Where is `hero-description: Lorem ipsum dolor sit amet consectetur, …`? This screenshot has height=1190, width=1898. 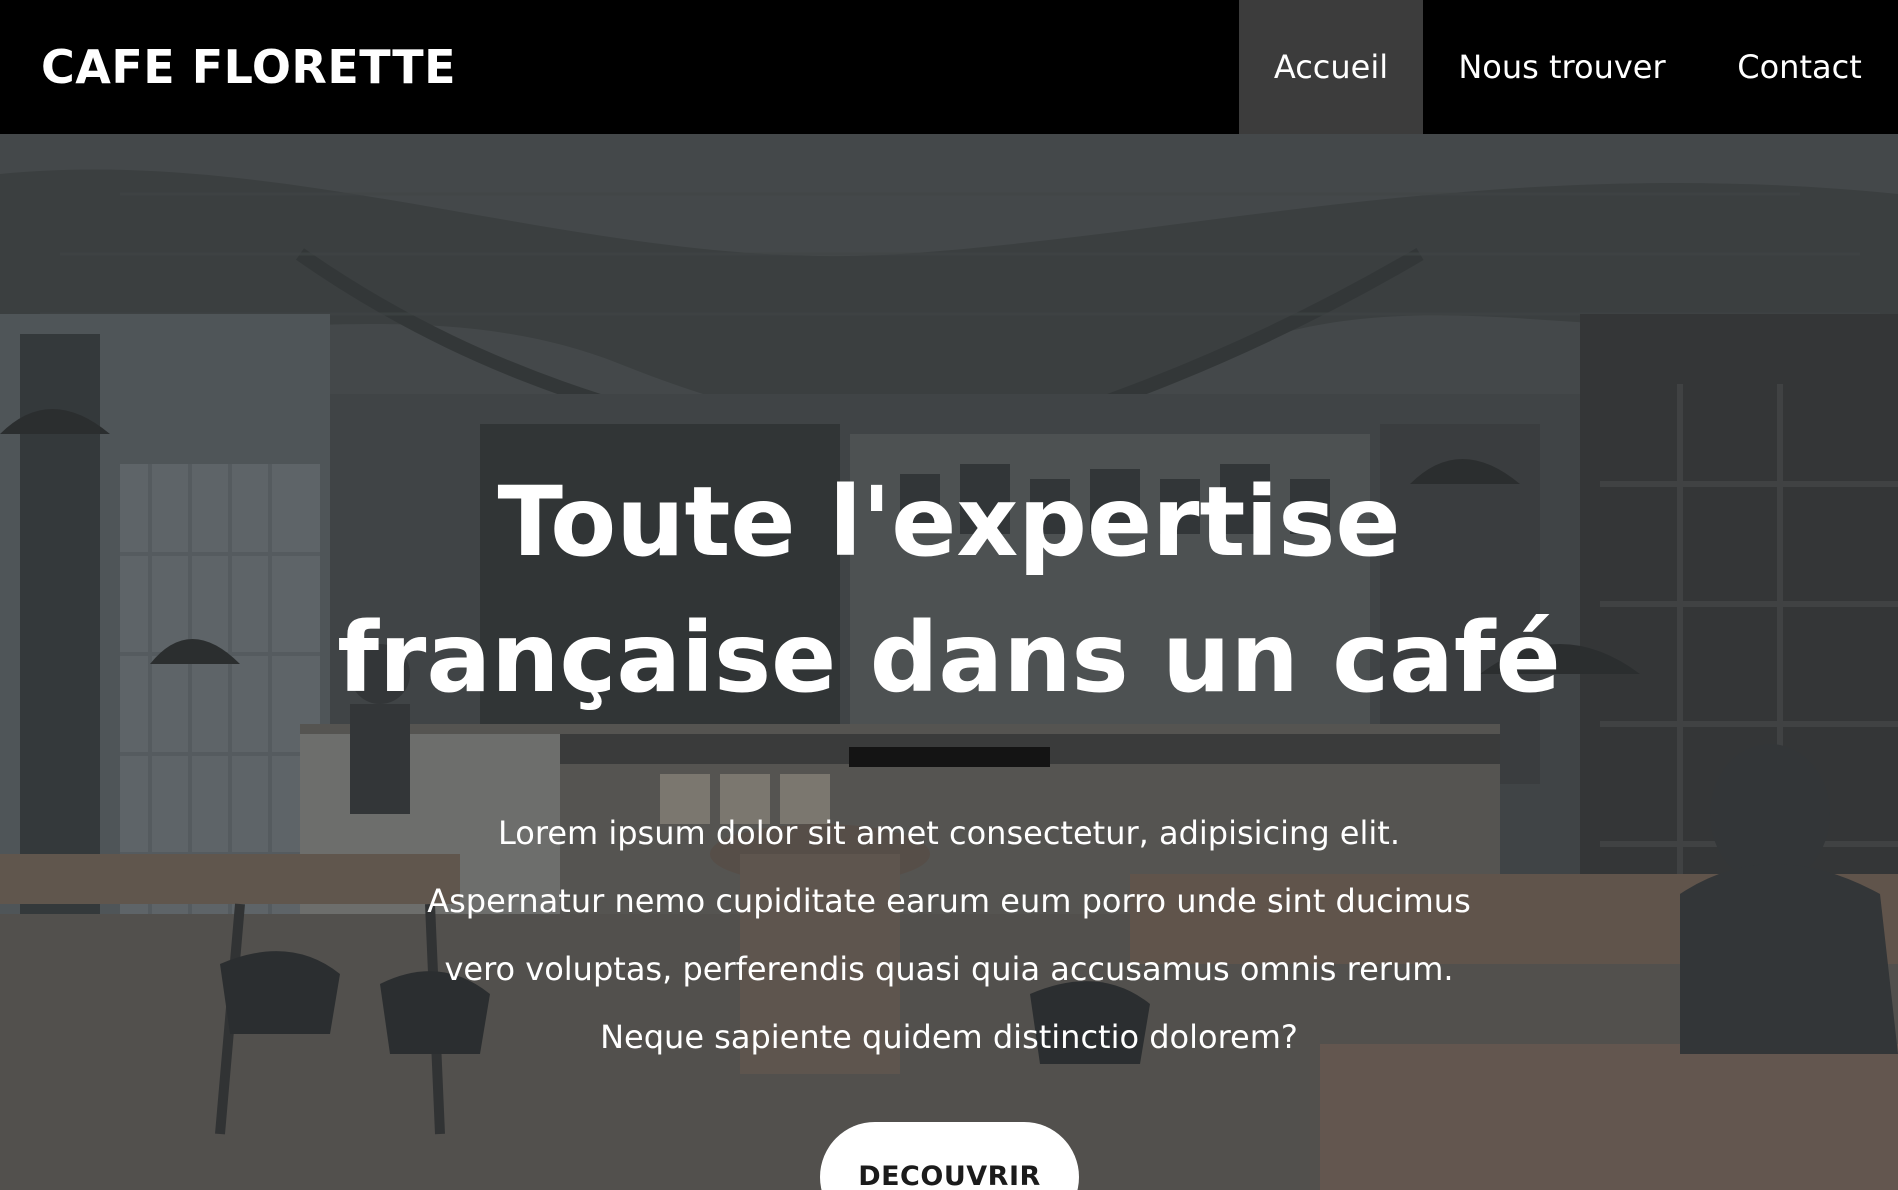 hero-description: Lorem ipsum dolor sit amet consectetur, … is located at coordinates (949, 935).